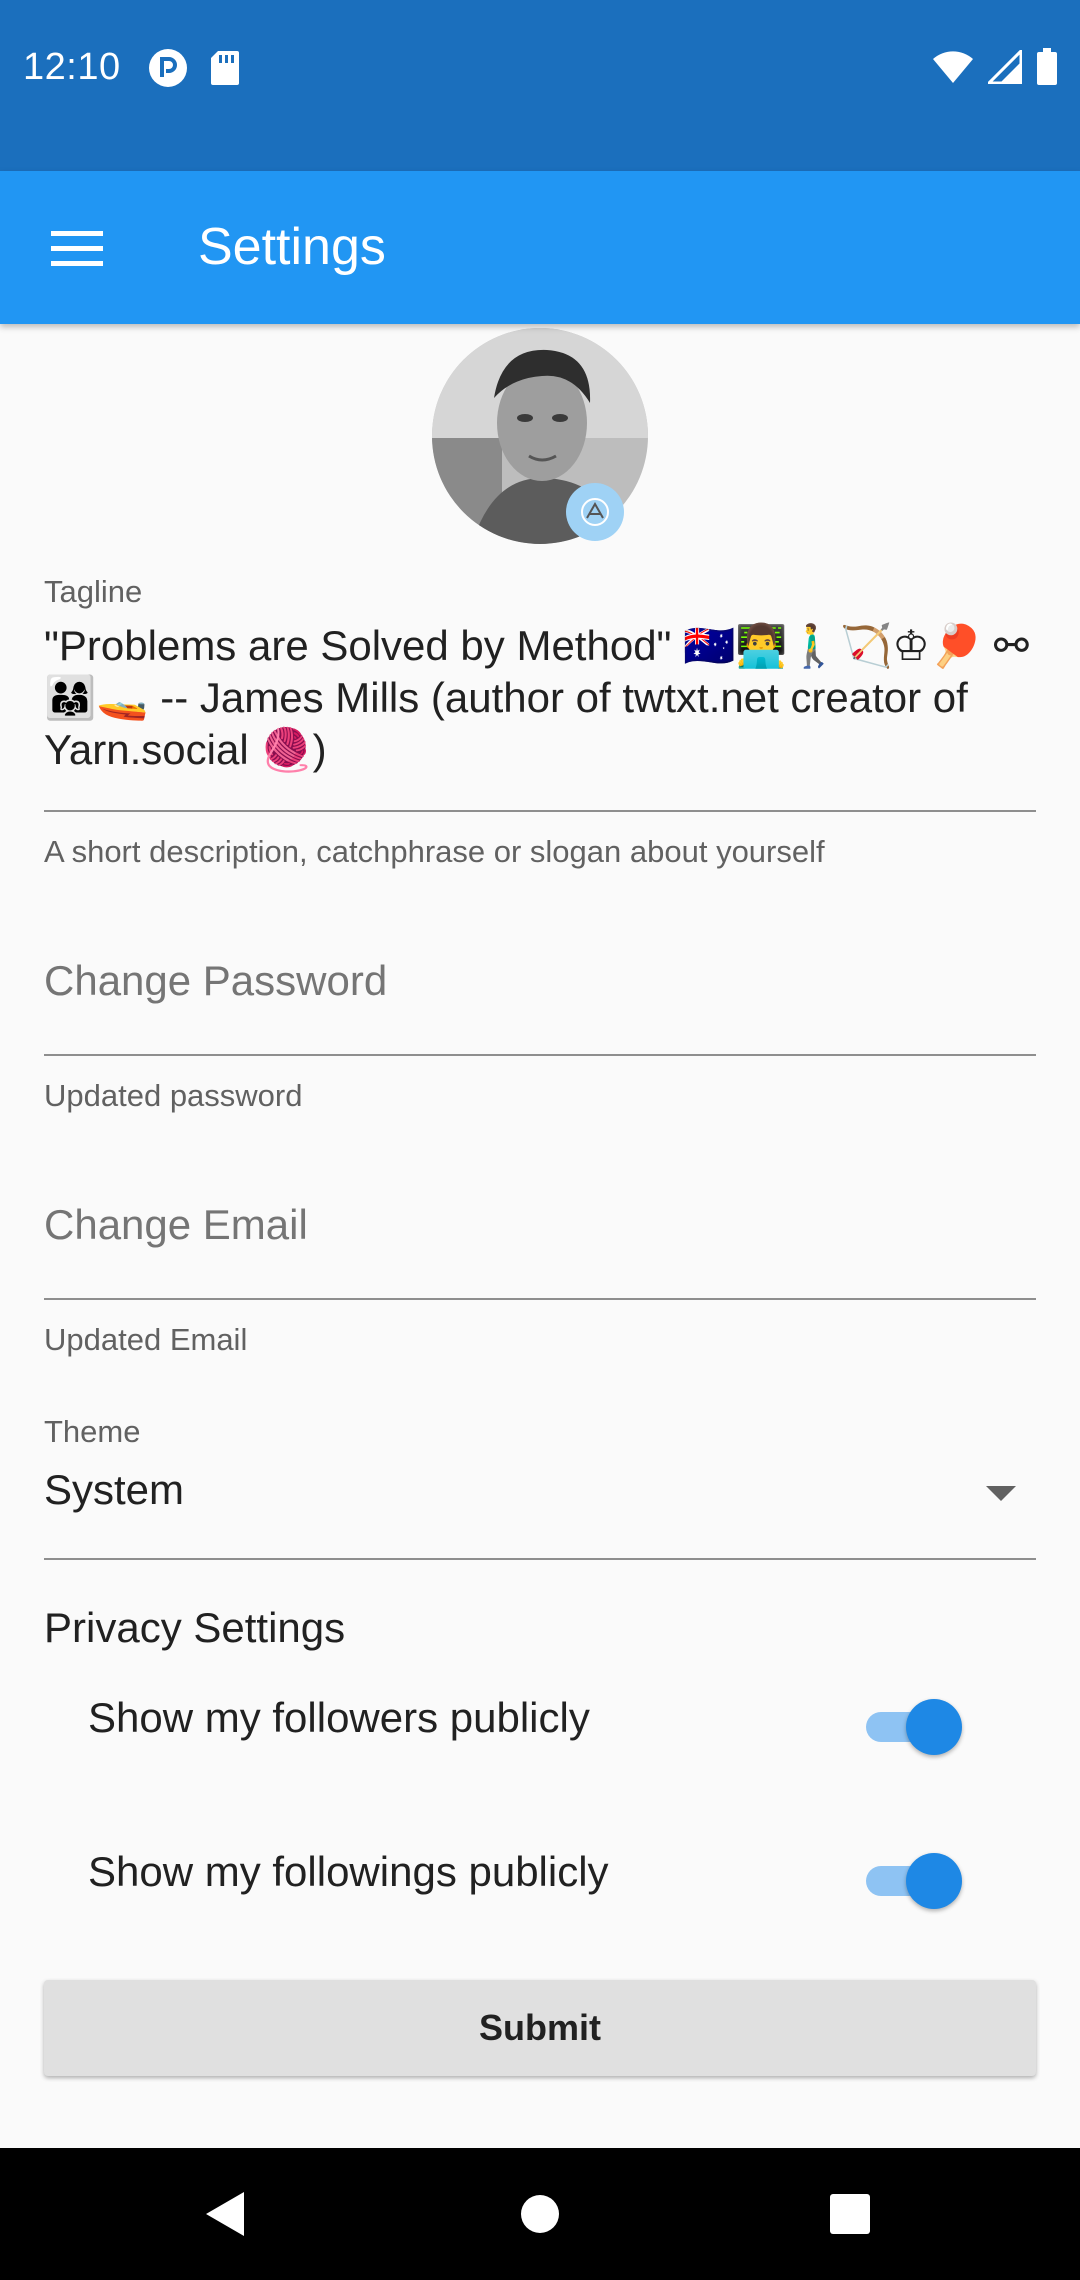  I want to click on back-icon, so click(226, 2214).